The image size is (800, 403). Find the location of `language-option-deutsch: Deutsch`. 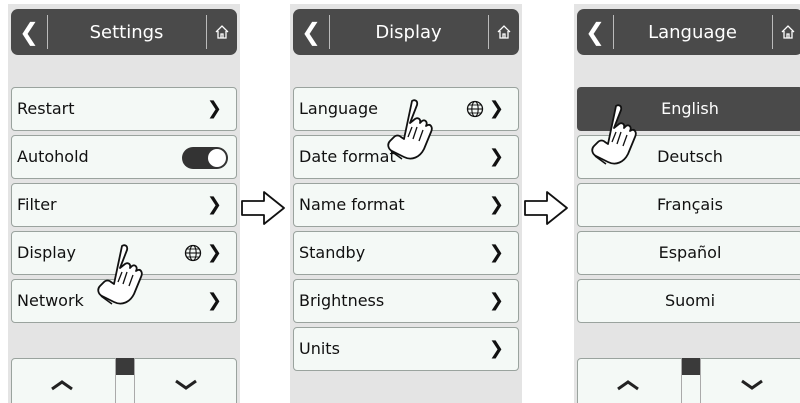

language-option-deutsch: Deutsch is located at coordinates (688, 157).